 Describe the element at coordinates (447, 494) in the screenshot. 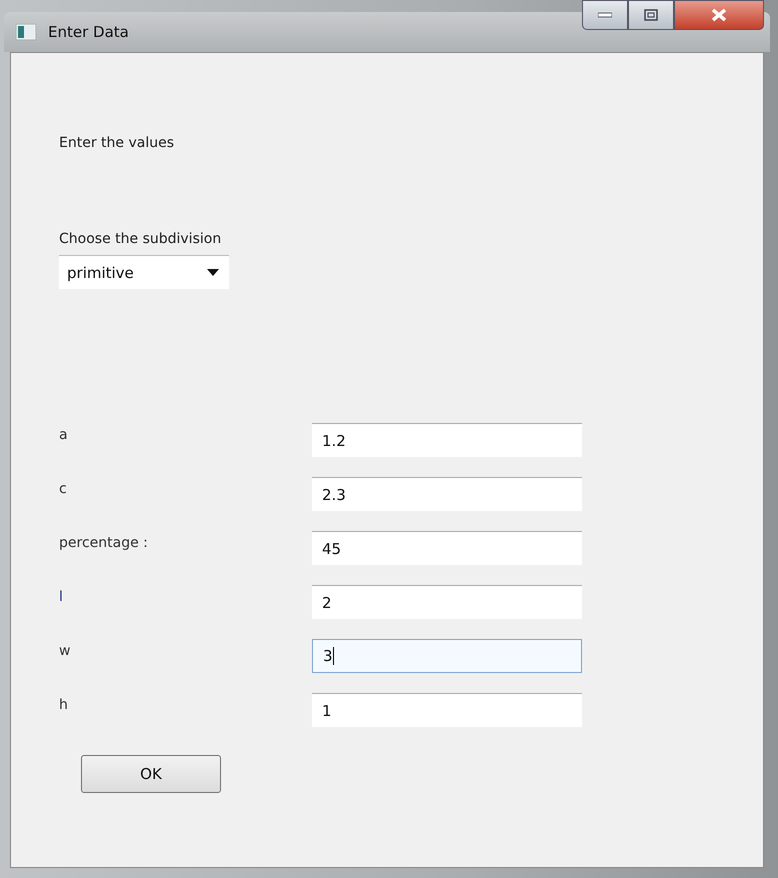

I see `input-field: 2.3` at that location.